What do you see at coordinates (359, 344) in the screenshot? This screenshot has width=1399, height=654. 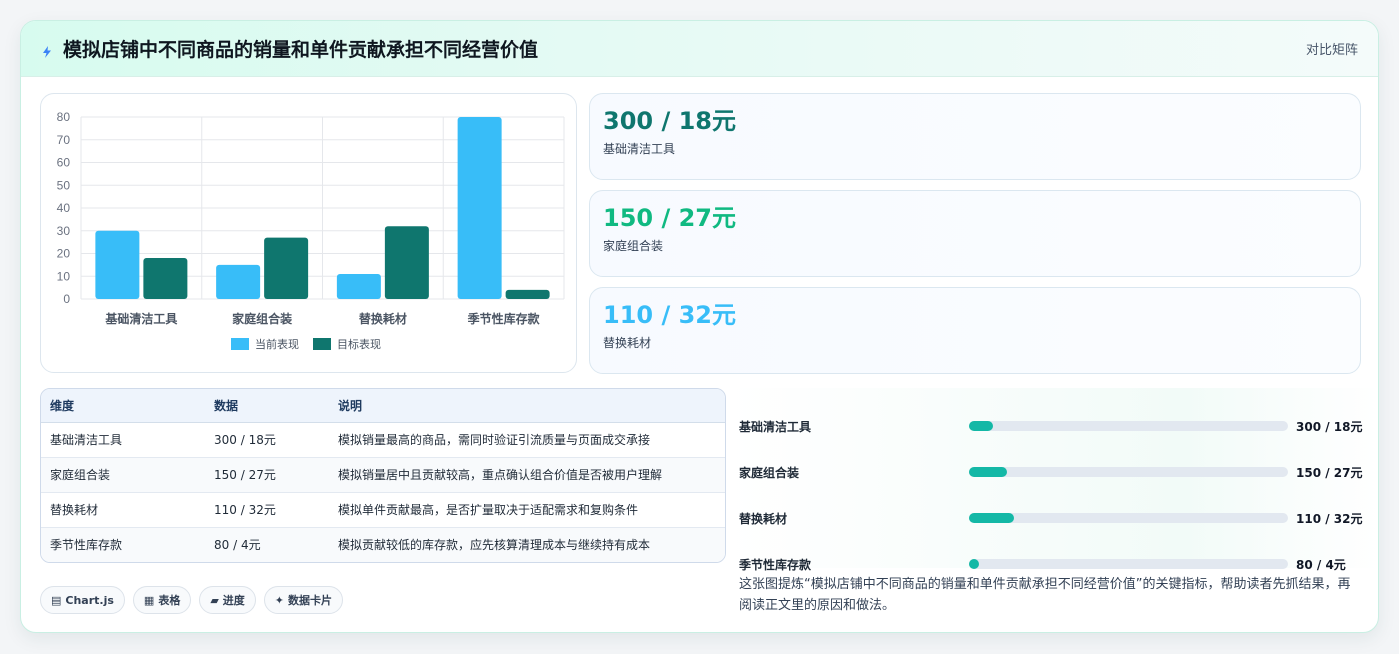 I see `legend-label: 目标表现` at bounding box center [359, 344].